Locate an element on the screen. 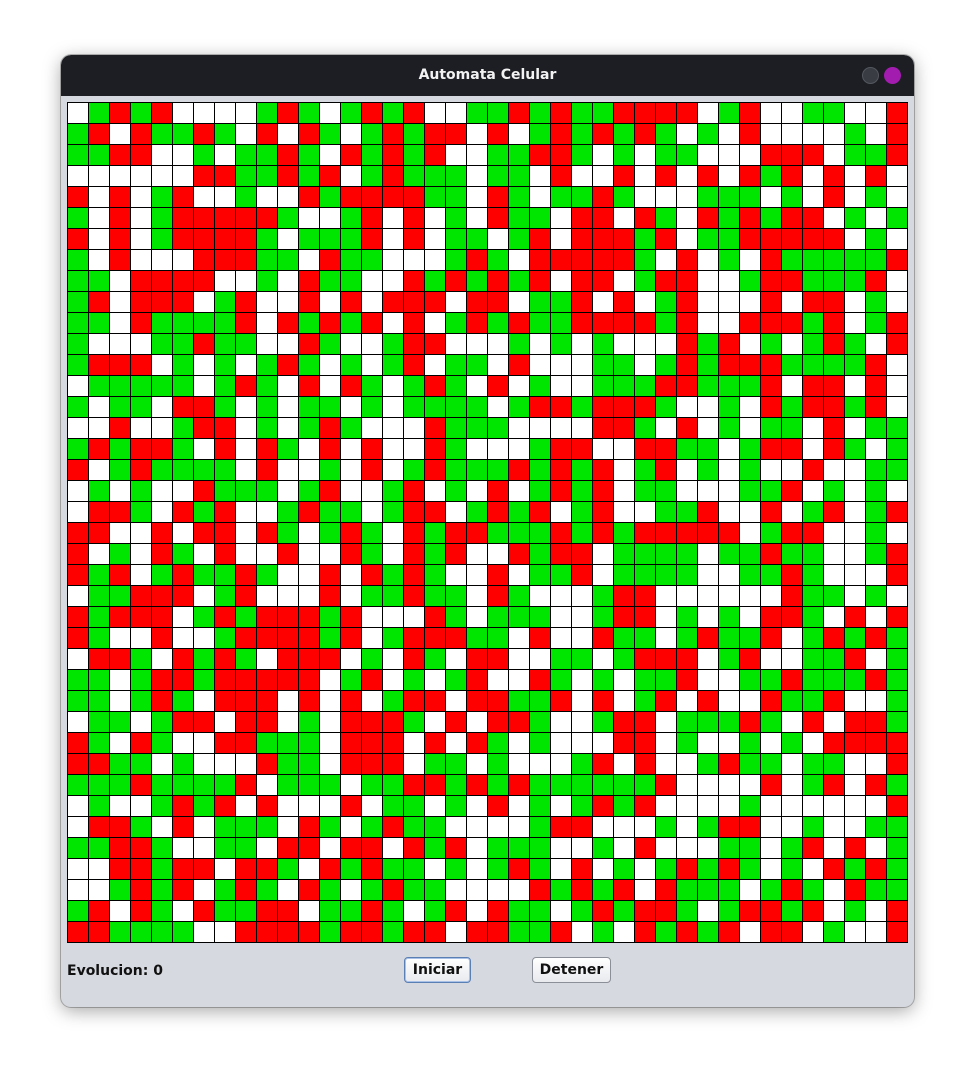  title-bar: Automata Celular is located at coordinates (487, 75).